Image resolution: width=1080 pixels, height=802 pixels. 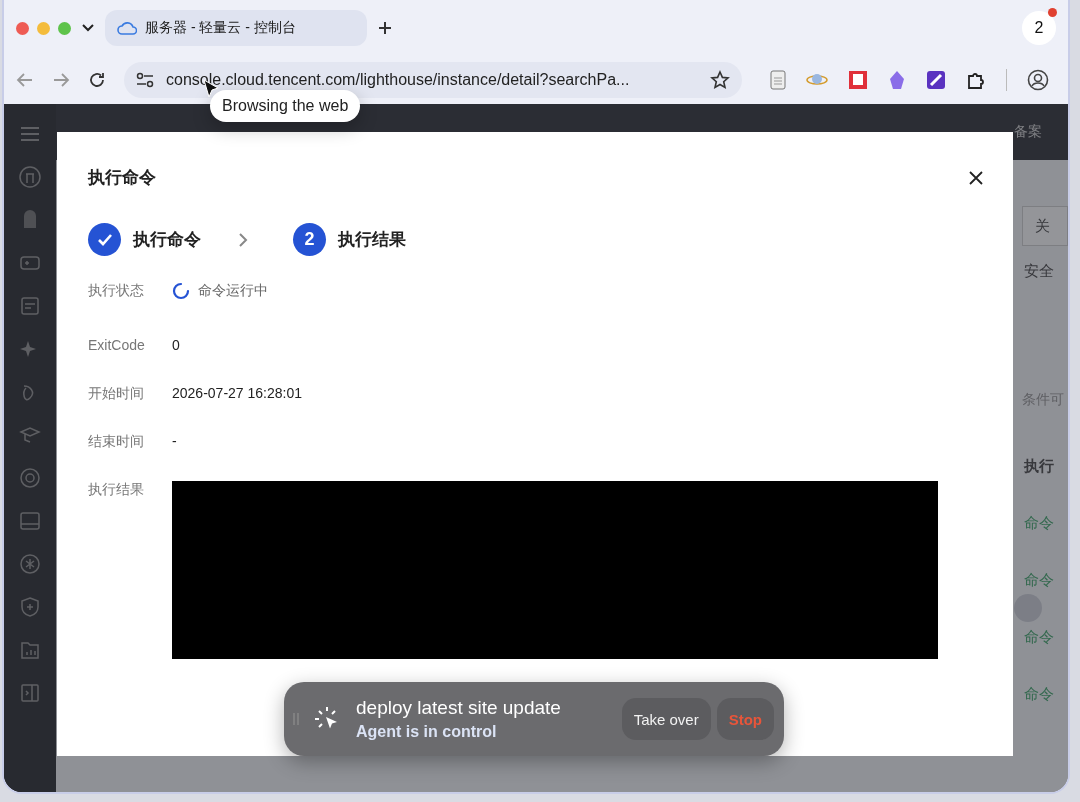 I want to click on reload-icon, so click(x=97, y=80).